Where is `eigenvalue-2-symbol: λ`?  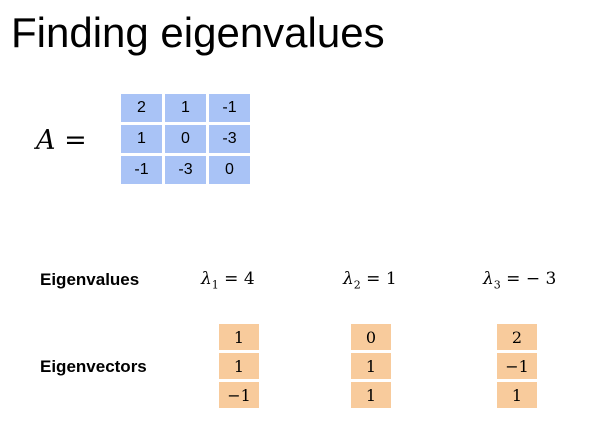
eigenvalue-2-symbol: λ is located at coordinates (348, 279).